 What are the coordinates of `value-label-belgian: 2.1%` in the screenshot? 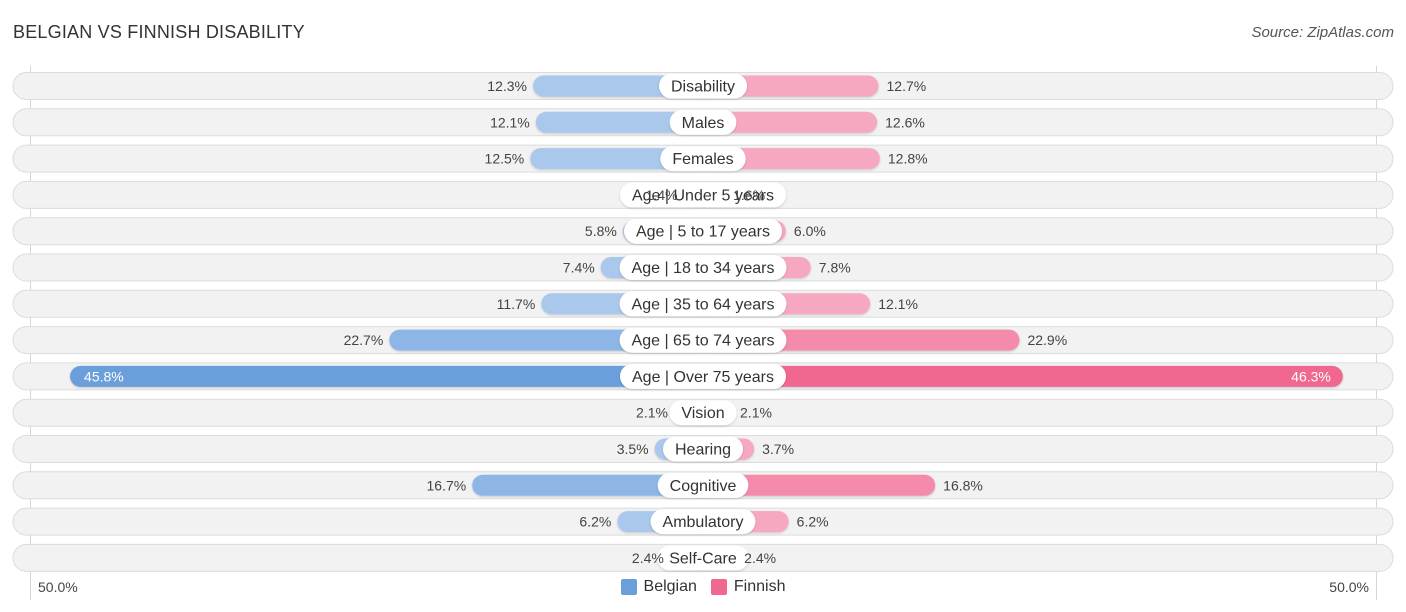 It's located at (652, 413).